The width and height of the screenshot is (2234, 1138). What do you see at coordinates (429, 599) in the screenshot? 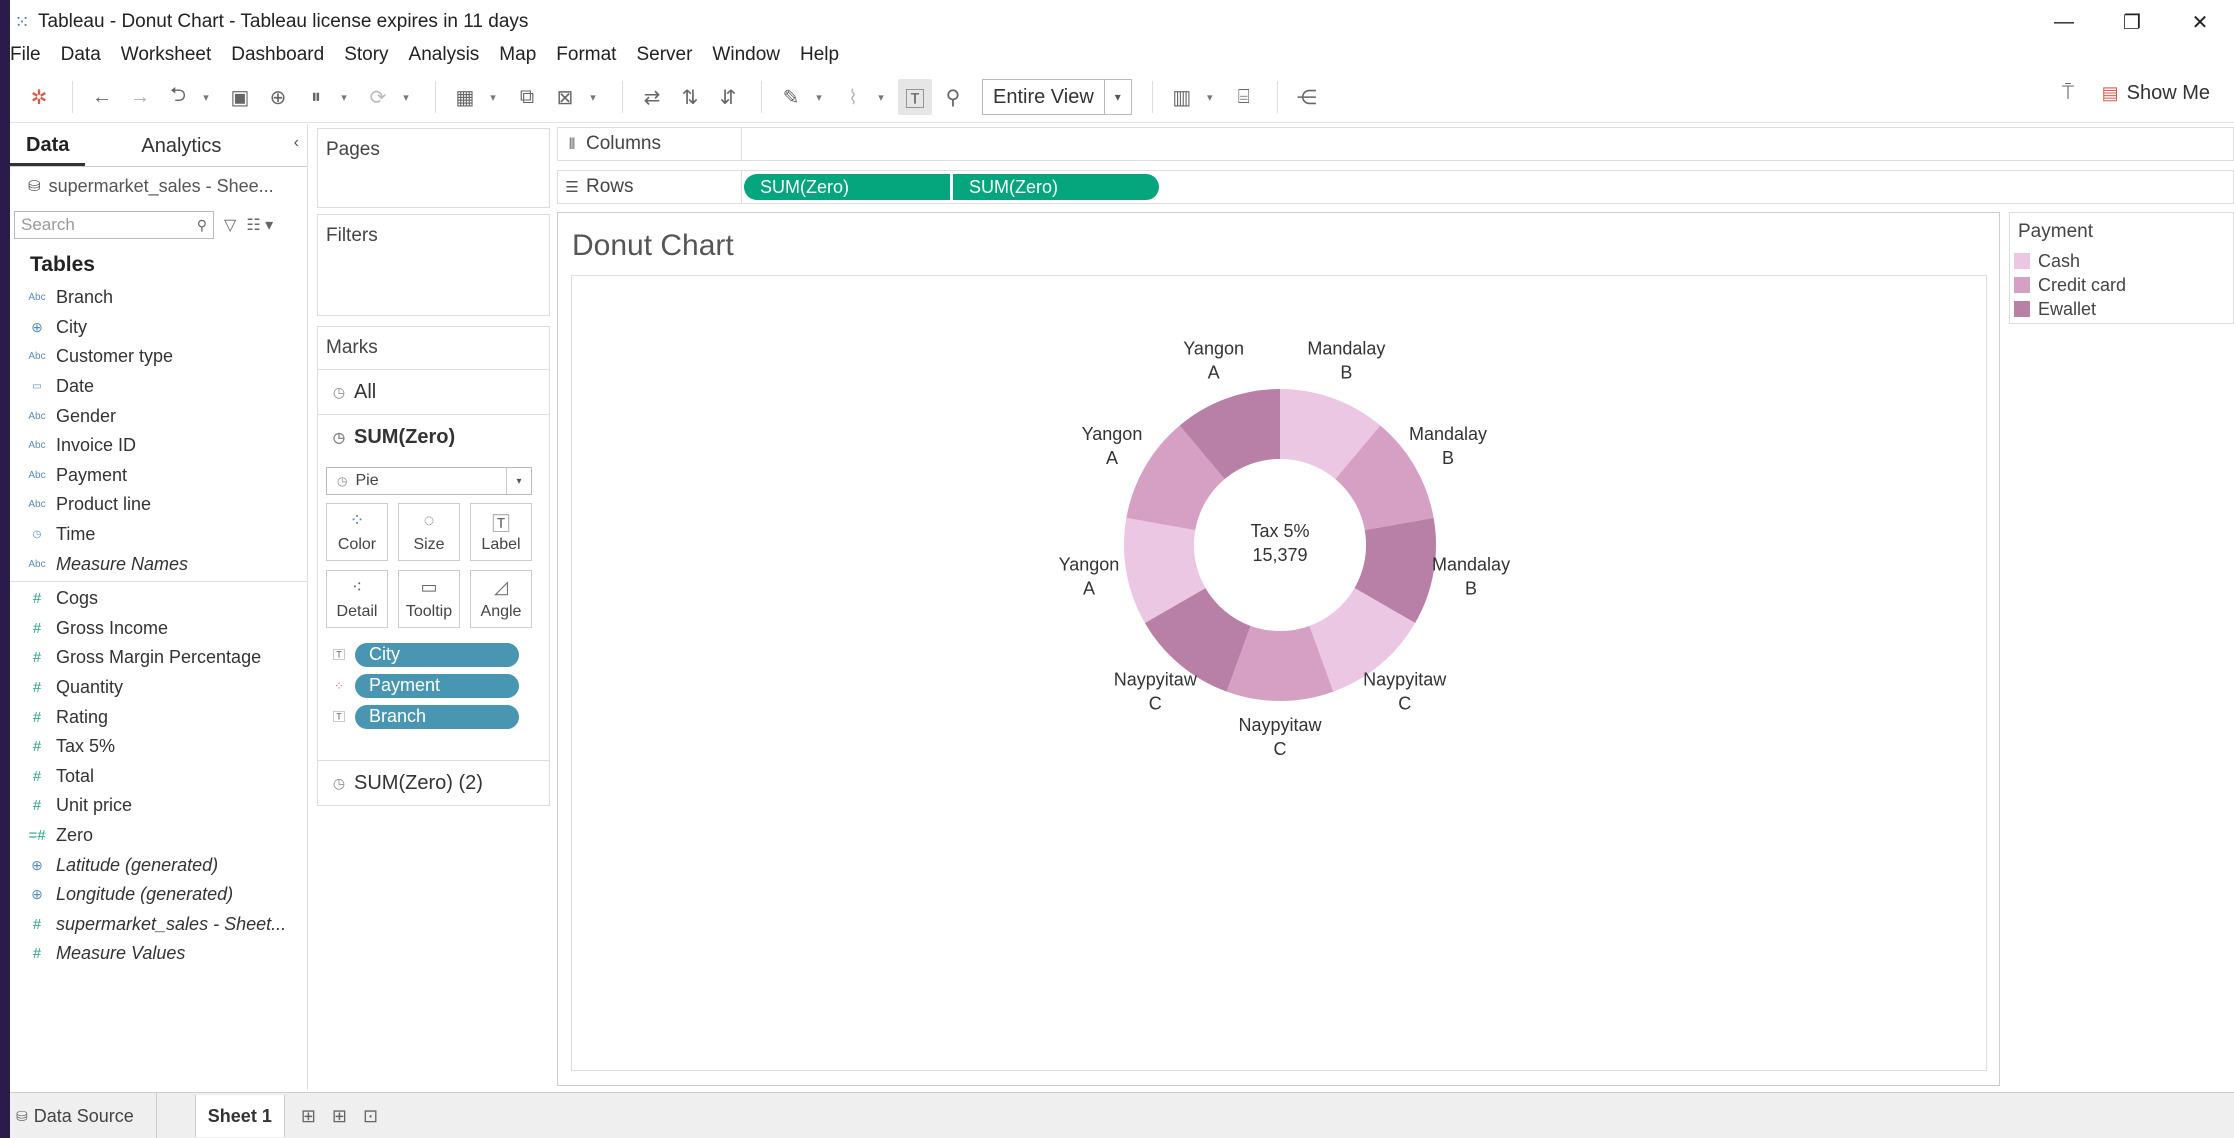
I see `tooltip-button: ▭ Tooltip` at bounding box center [429, 599].